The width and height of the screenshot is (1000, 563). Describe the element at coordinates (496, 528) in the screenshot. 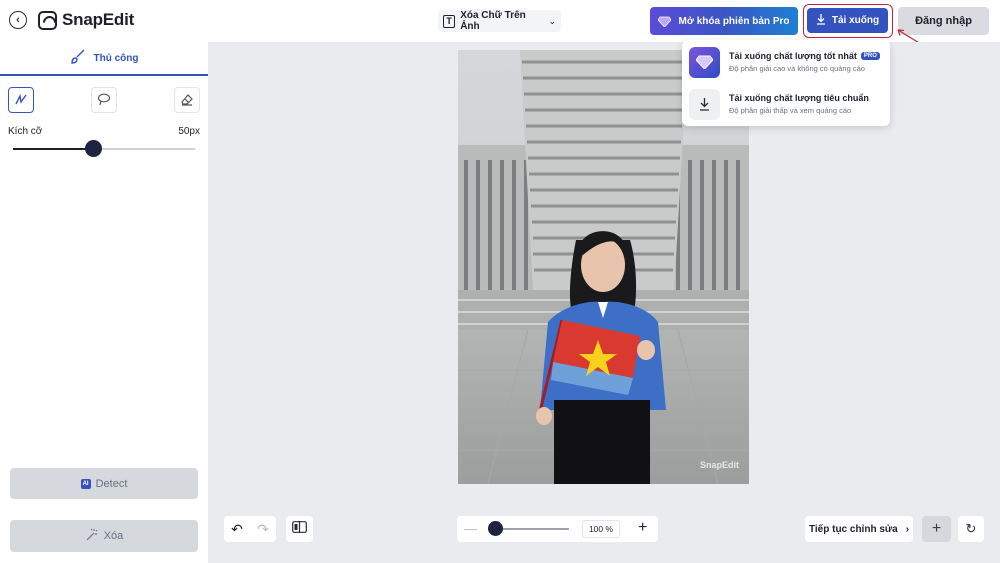

I see `zoom-slider-handle` at that location.